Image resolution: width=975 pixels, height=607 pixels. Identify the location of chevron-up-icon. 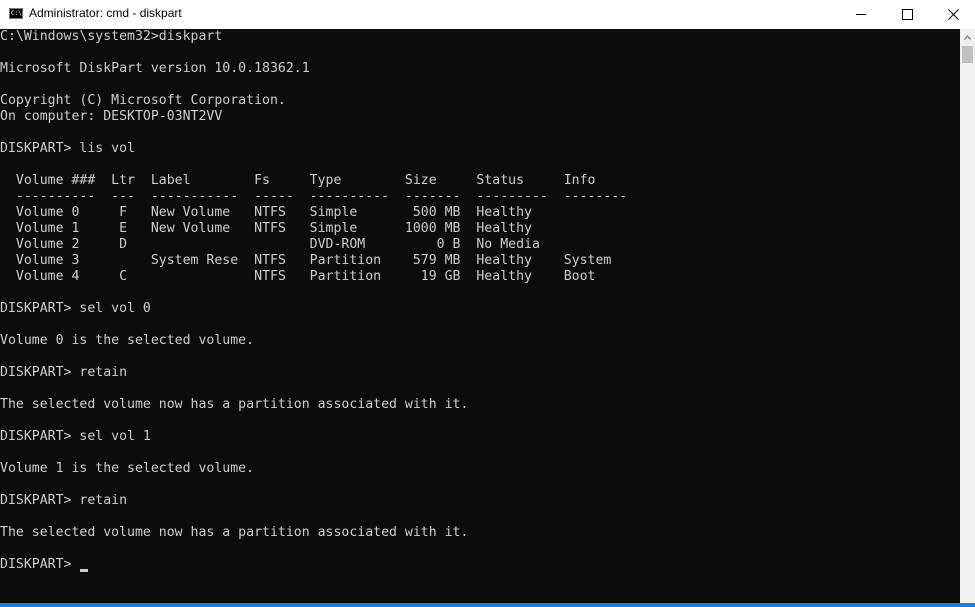
(967, 37).